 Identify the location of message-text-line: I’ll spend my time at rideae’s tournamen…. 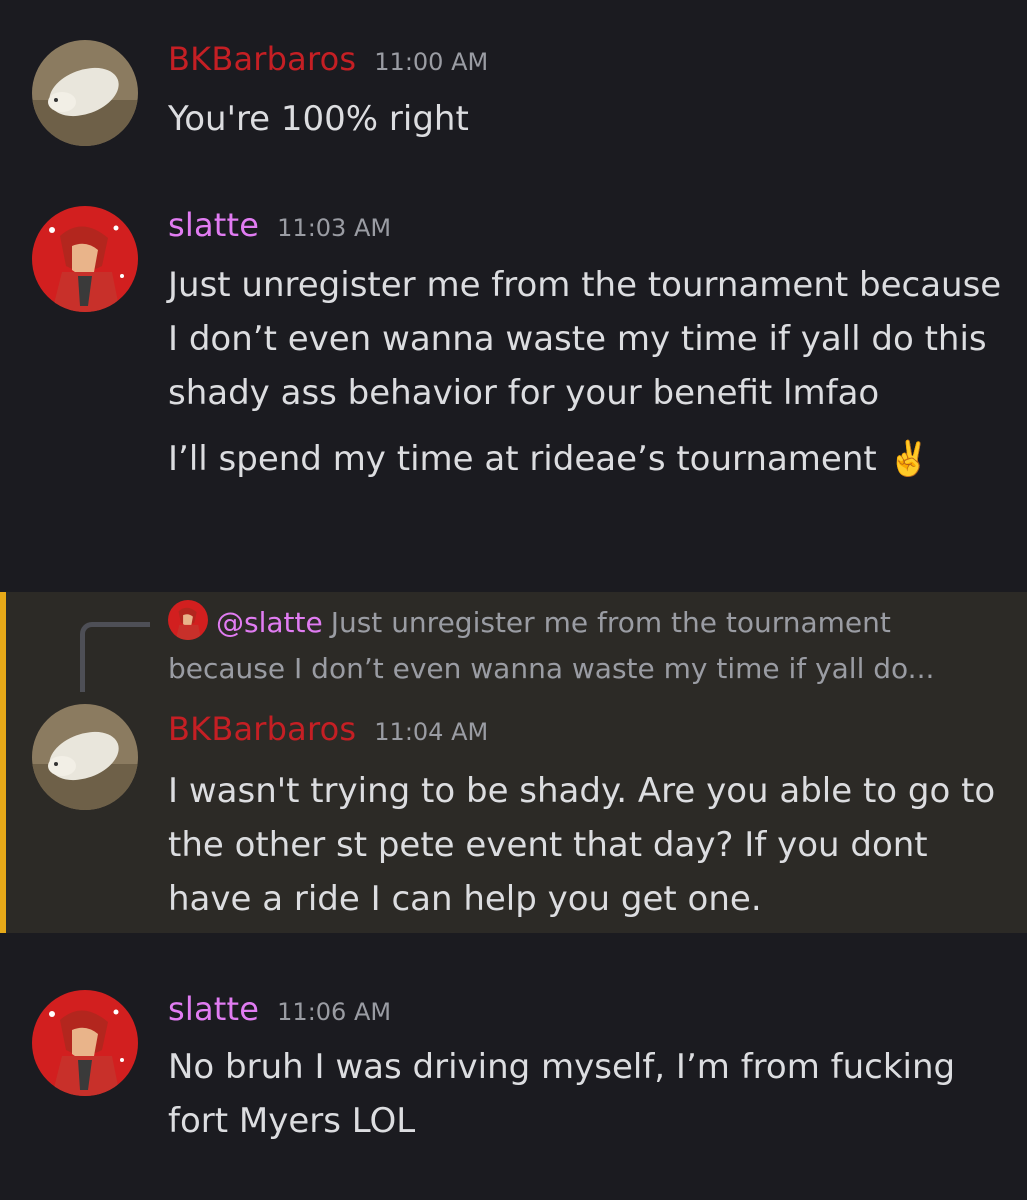
(588, 459).